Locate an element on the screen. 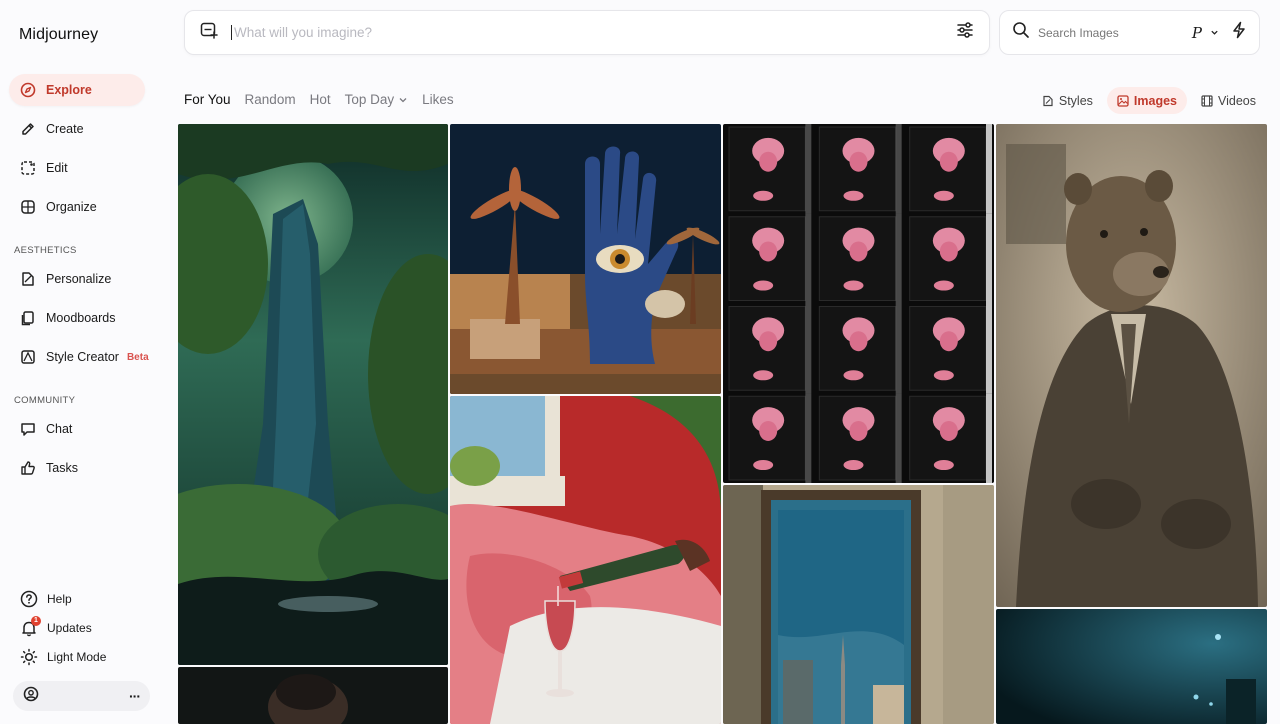  sidebar-item-label: Edit is located at coordinates (57, 168).